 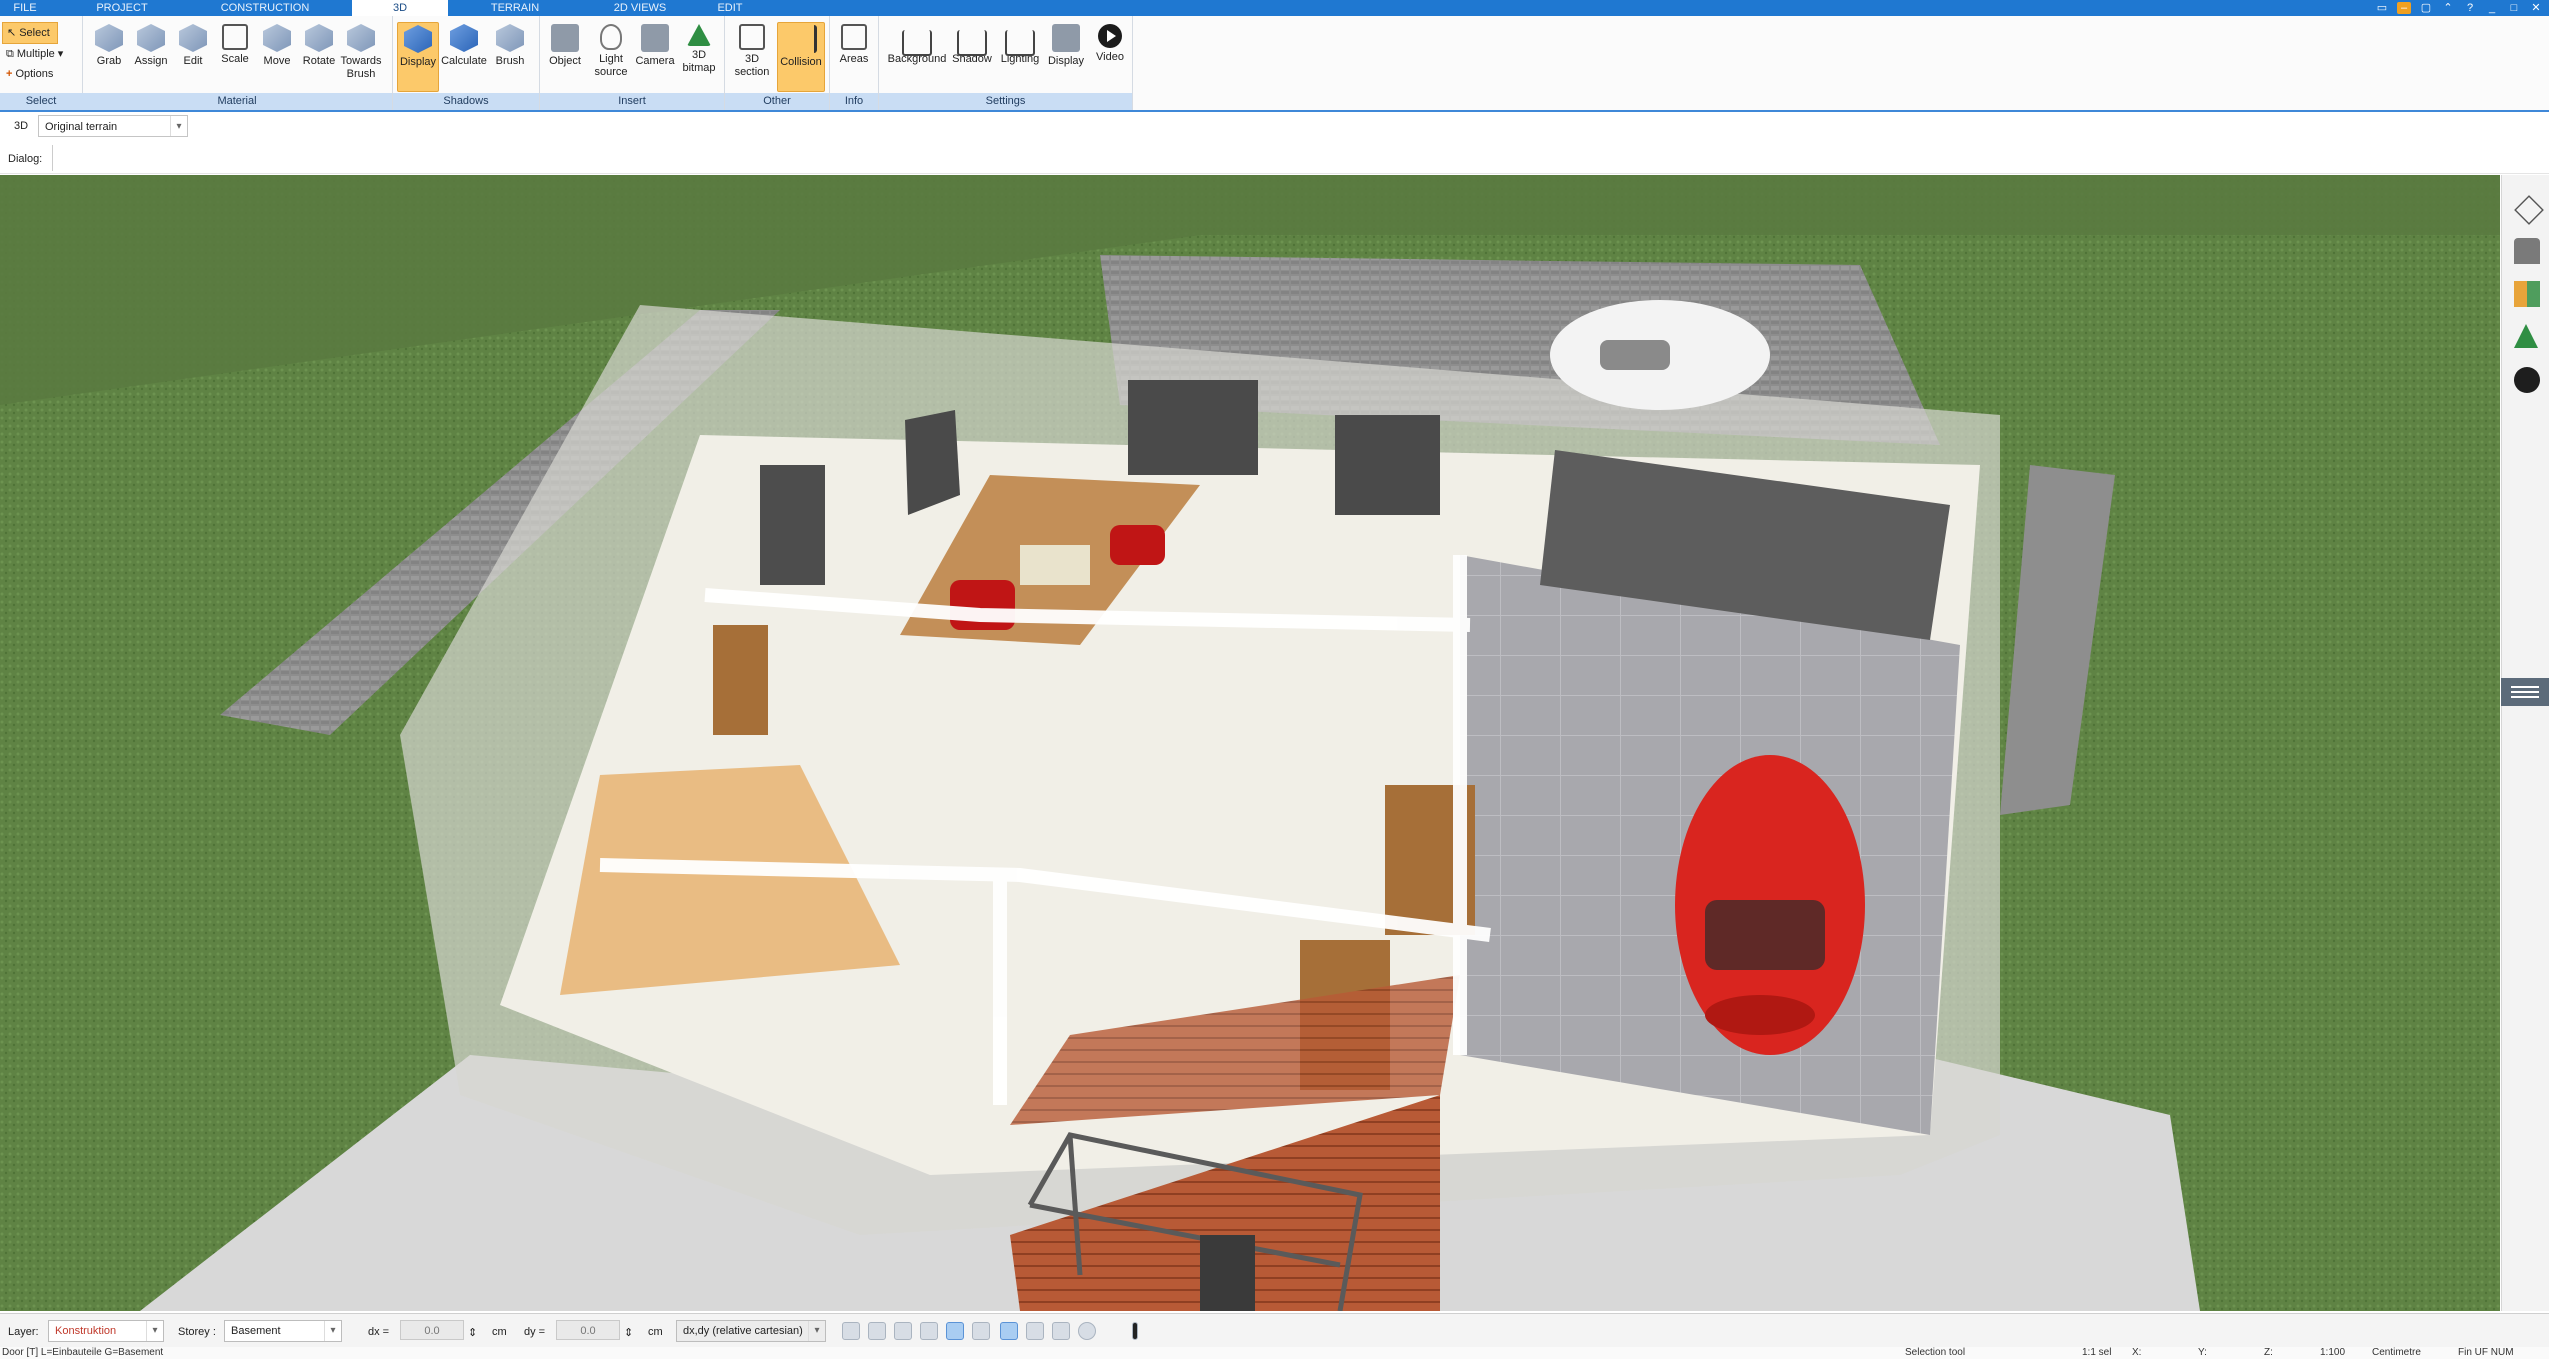 I want to click on 3d-bitmap-button: 3D bitmap, so click(x=699, y=56).